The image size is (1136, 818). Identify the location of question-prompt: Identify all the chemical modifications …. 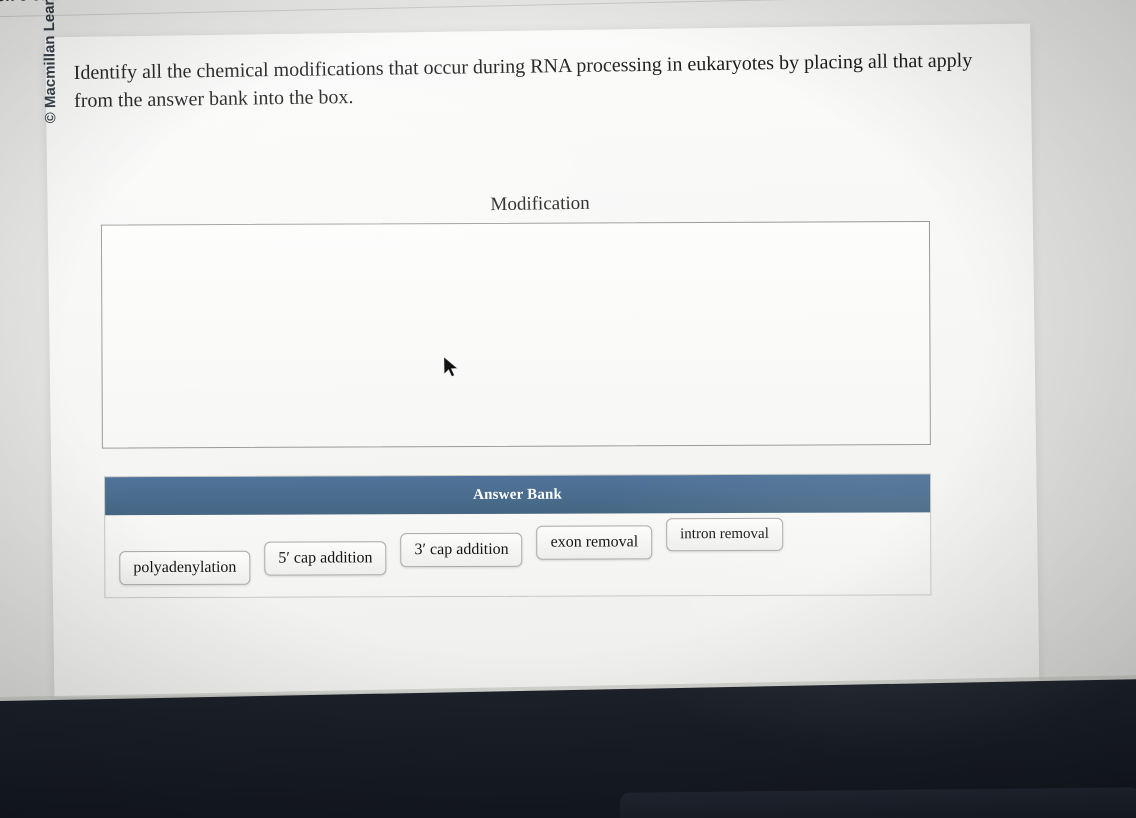
(523, 81).